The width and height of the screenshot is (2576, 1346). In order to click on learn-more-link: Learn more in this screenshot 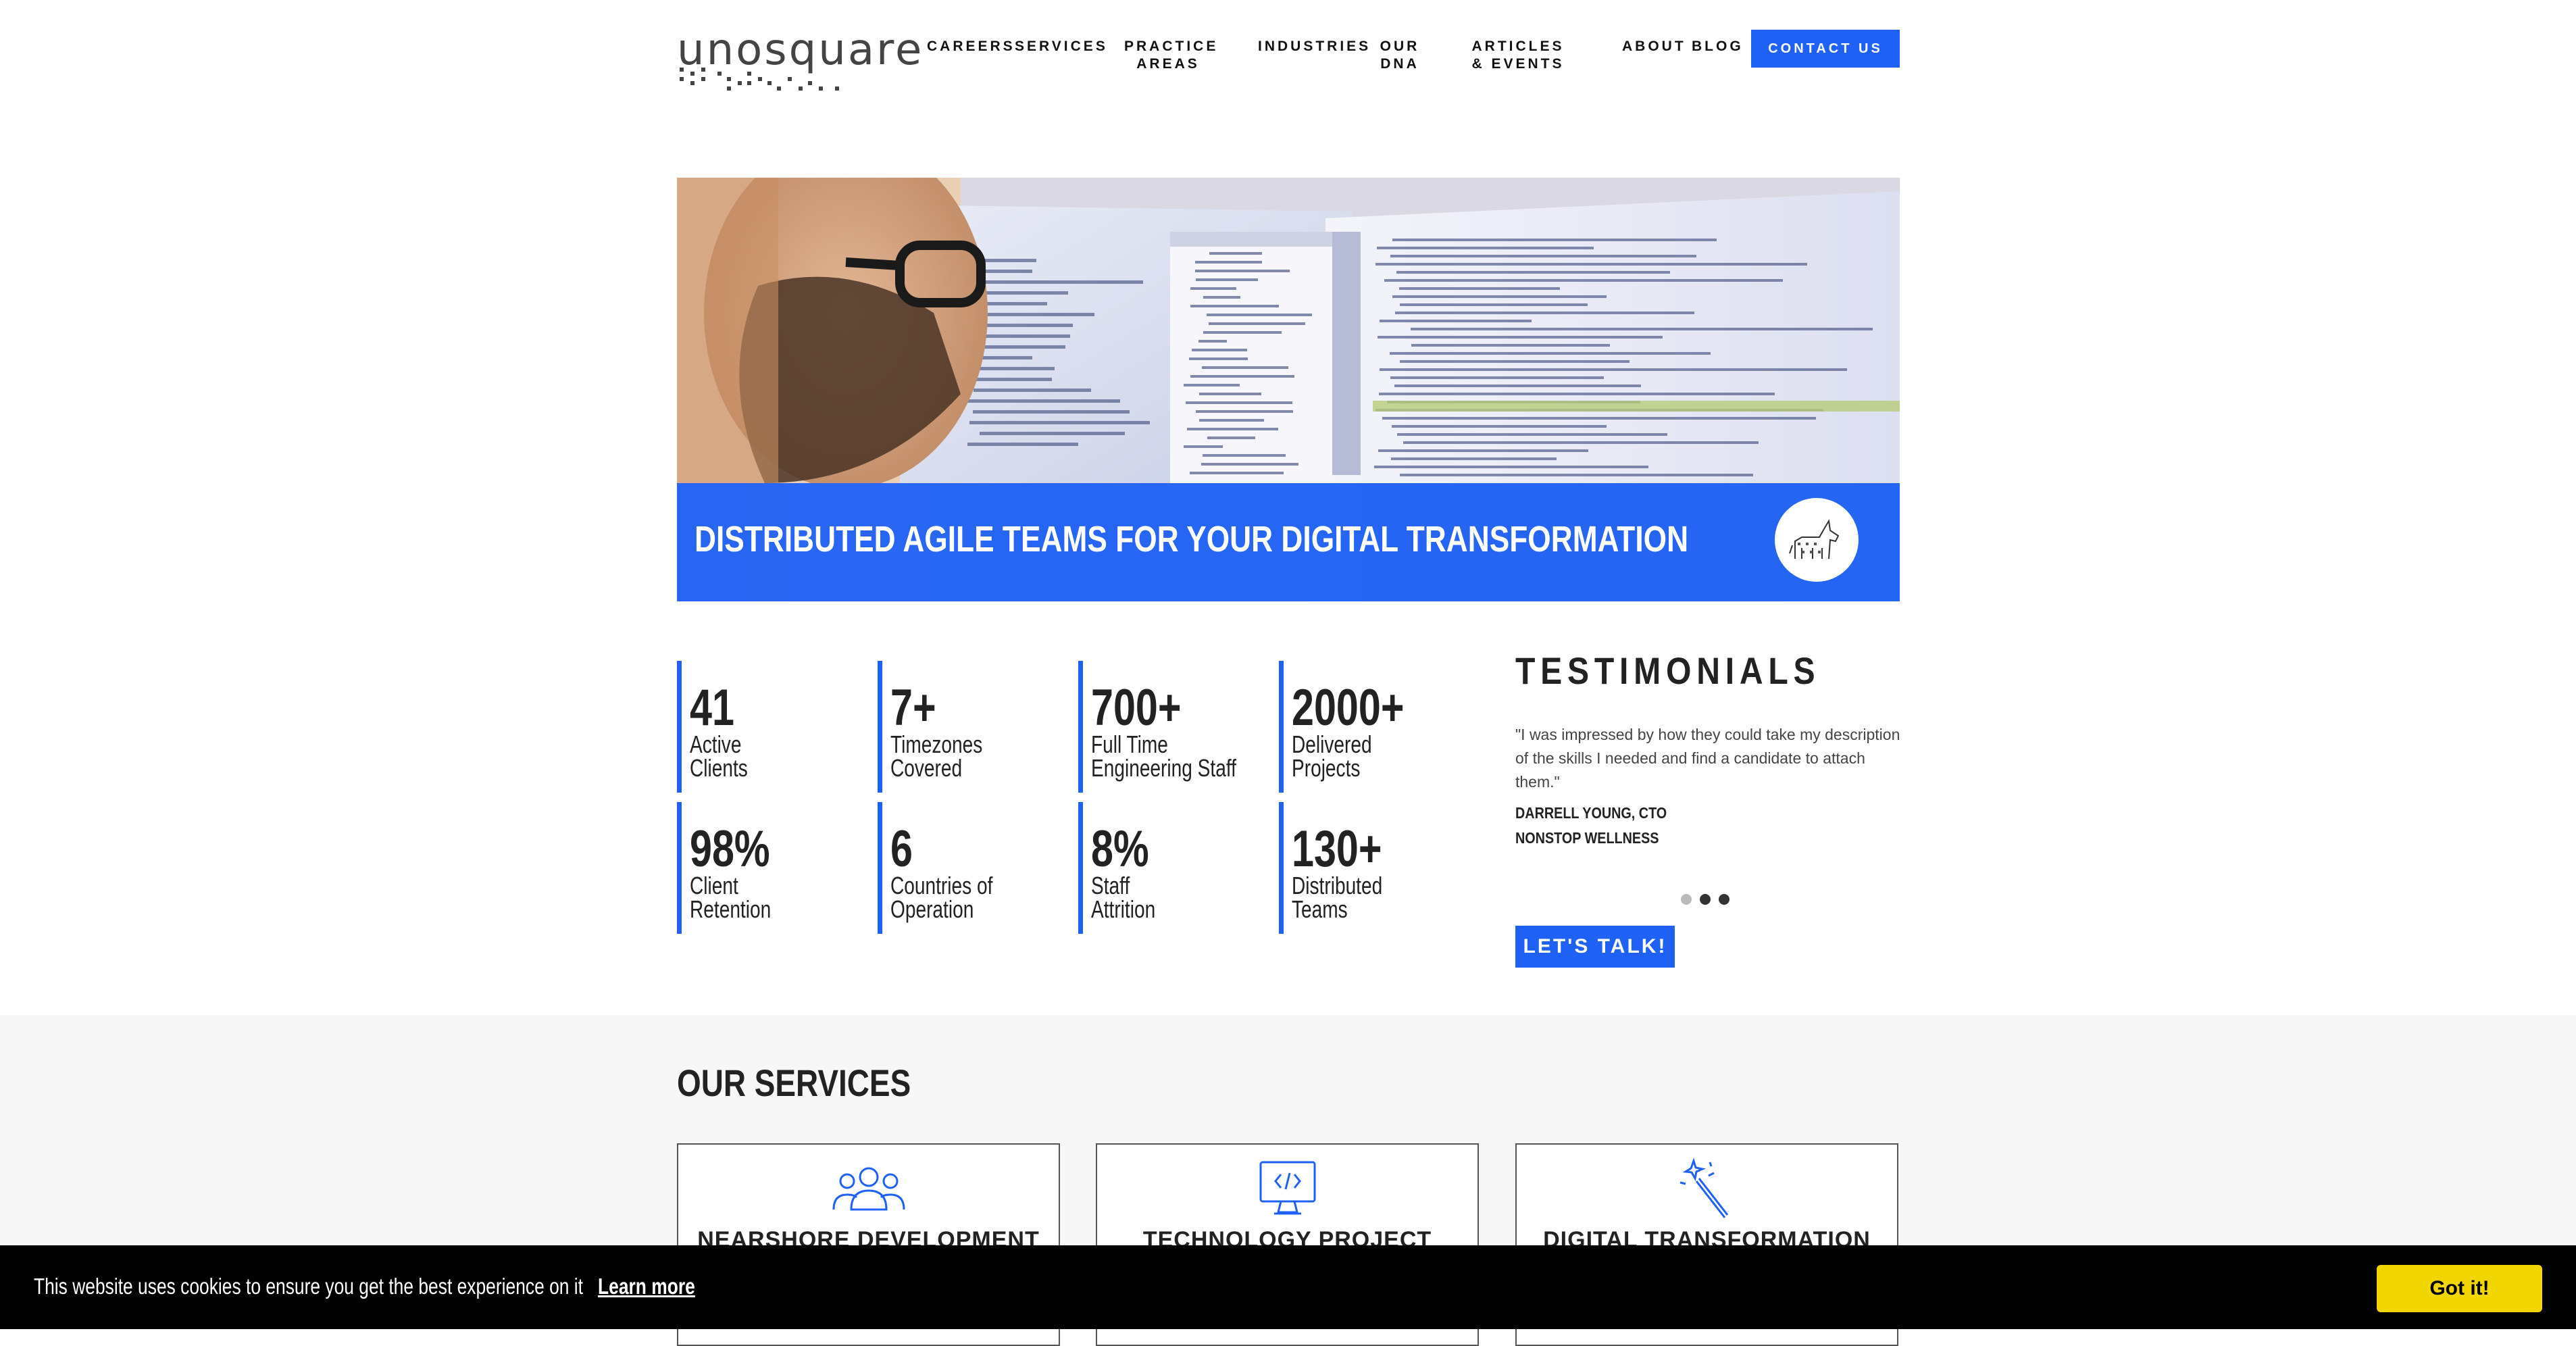, I will do `click(646, 1286)`.